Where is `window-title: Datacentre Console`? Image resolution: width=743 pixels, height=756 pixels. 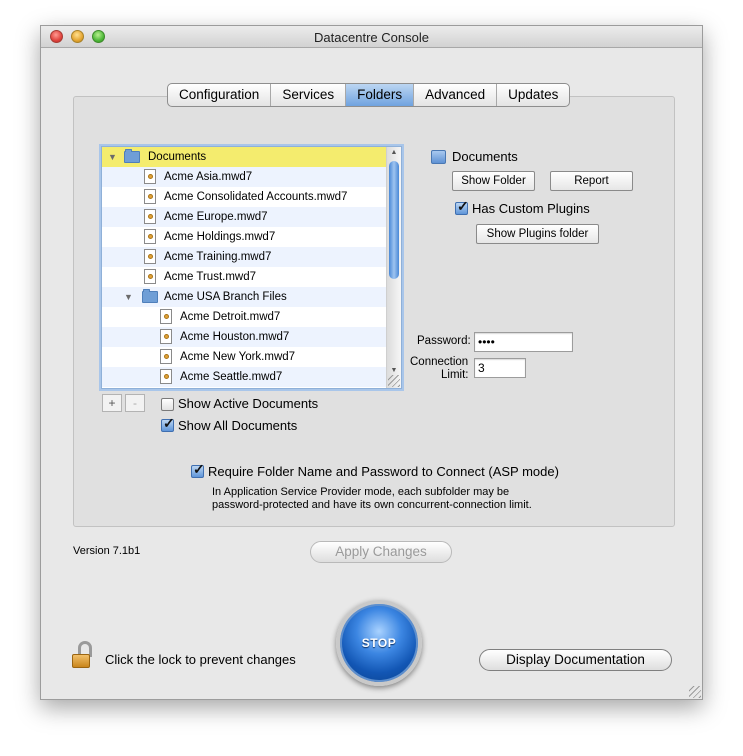
window-title: Datacentre Console is located at coordinates (371, 37).